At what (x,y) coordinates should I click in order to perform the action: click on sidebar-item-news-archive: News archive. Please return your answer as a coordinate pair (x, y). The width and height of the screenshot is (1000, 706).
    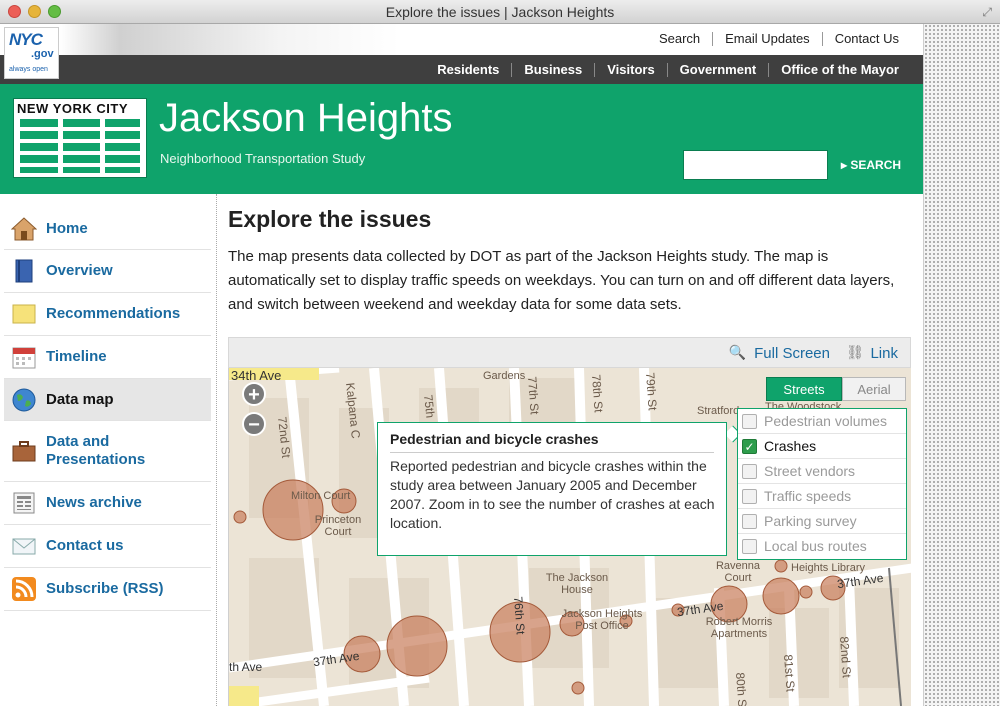
    Looking at the image, I should click on (107, 503).